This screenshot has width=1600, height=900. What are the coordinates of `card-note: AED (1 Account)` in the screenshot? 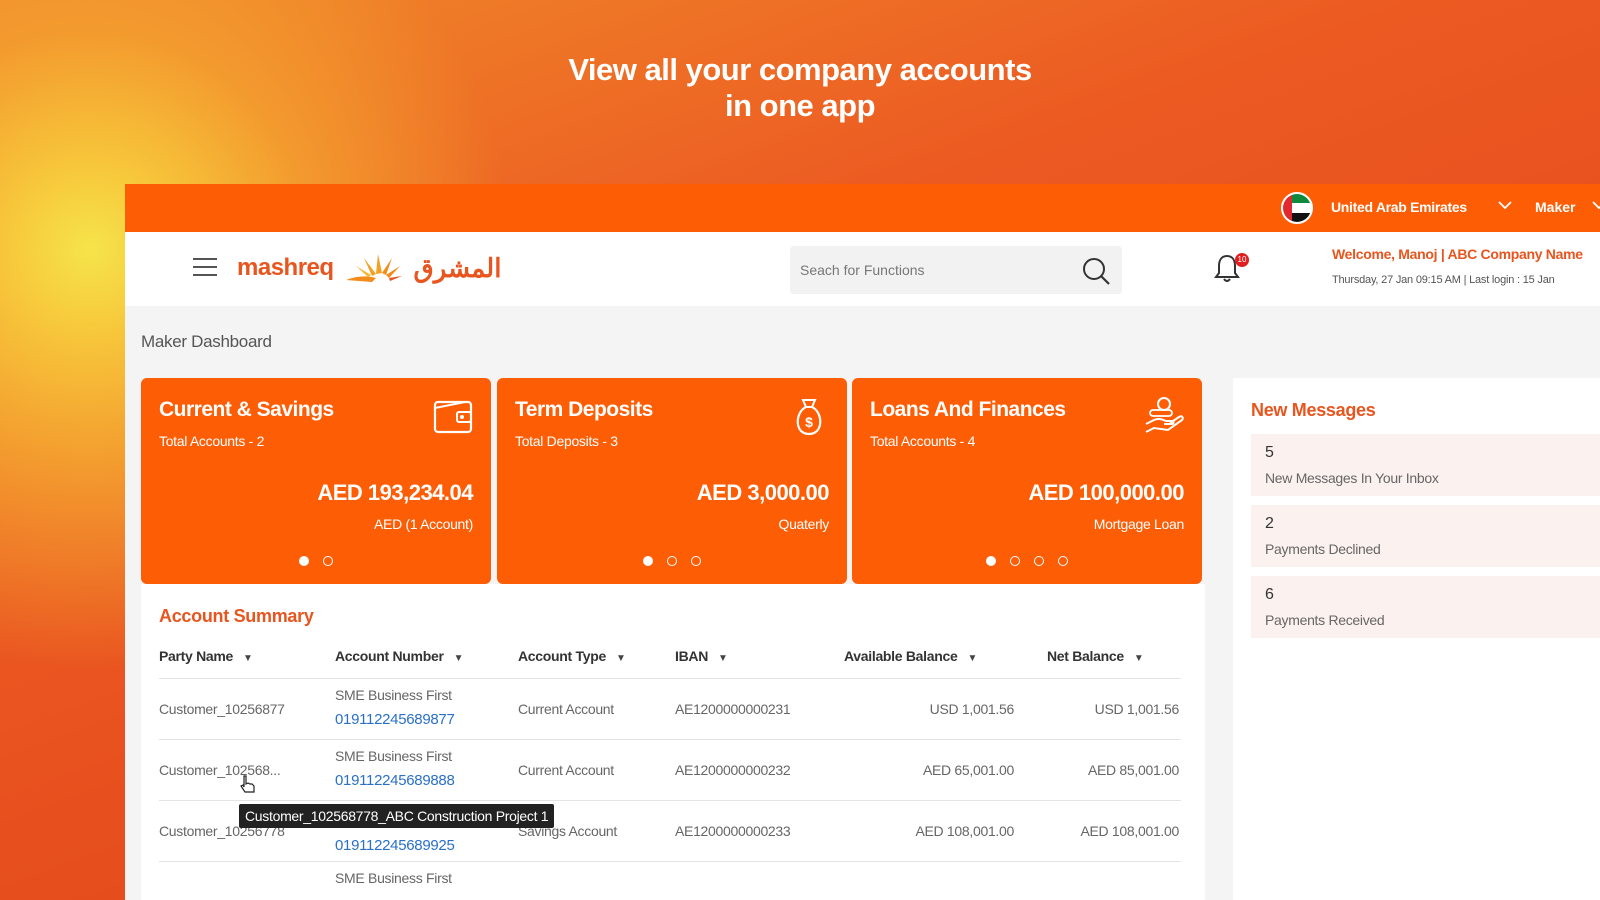 It's located at (423, 524).